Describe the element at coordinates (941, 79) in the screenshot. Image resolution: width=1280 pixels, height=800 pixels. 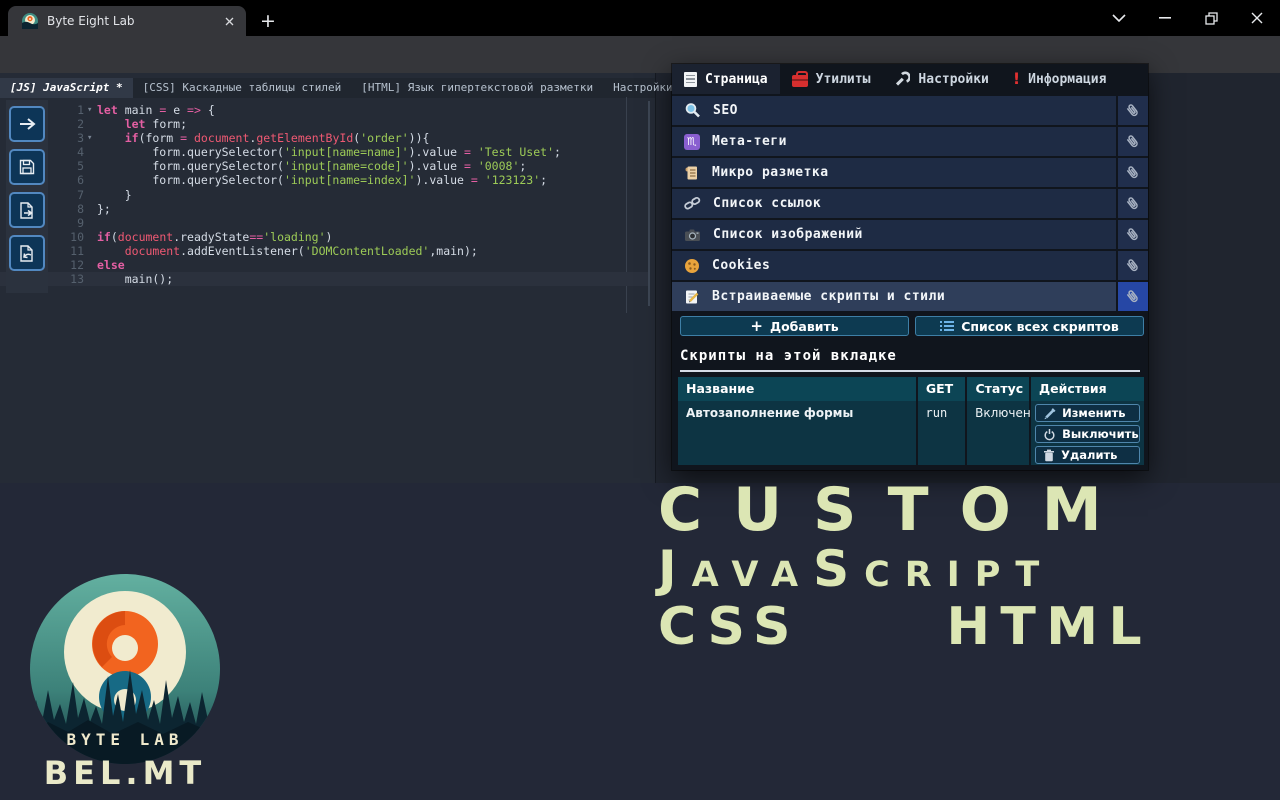
I see `popup-tab-2: Настройки` at that location.